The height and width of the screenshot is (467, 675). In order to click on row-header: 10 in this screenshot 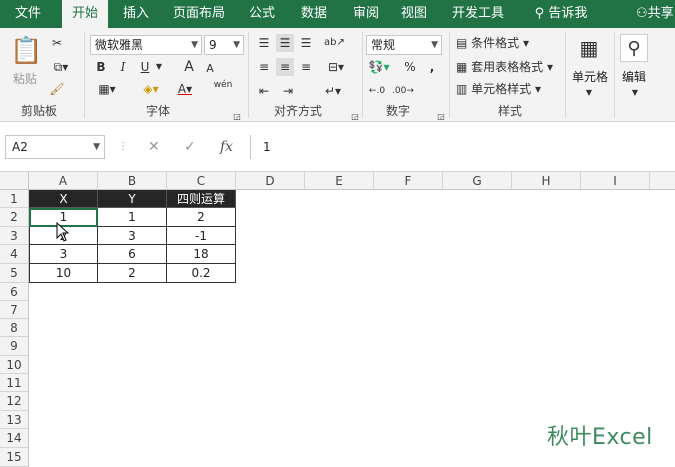, I will do `click(14, 365)`.